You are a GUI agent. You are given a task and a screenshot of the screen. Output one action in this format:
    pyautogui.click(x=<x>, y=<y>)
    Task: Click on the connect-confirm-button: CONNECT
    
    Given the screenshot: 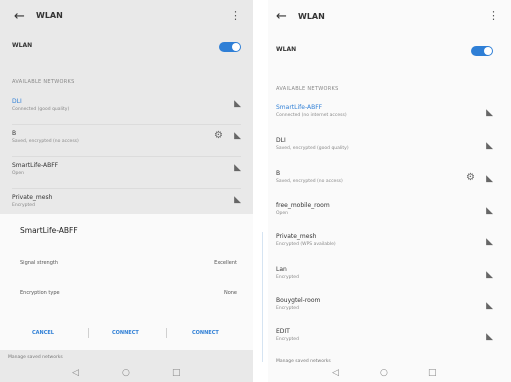 What is the action you would take?
    pyautogui.click(x=205, y=333)
    